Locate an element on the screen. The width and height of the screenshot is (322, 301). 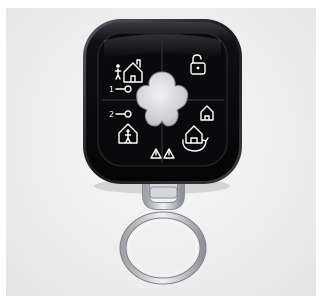
key-1-label: 1 is located at coordinates (111, 89).